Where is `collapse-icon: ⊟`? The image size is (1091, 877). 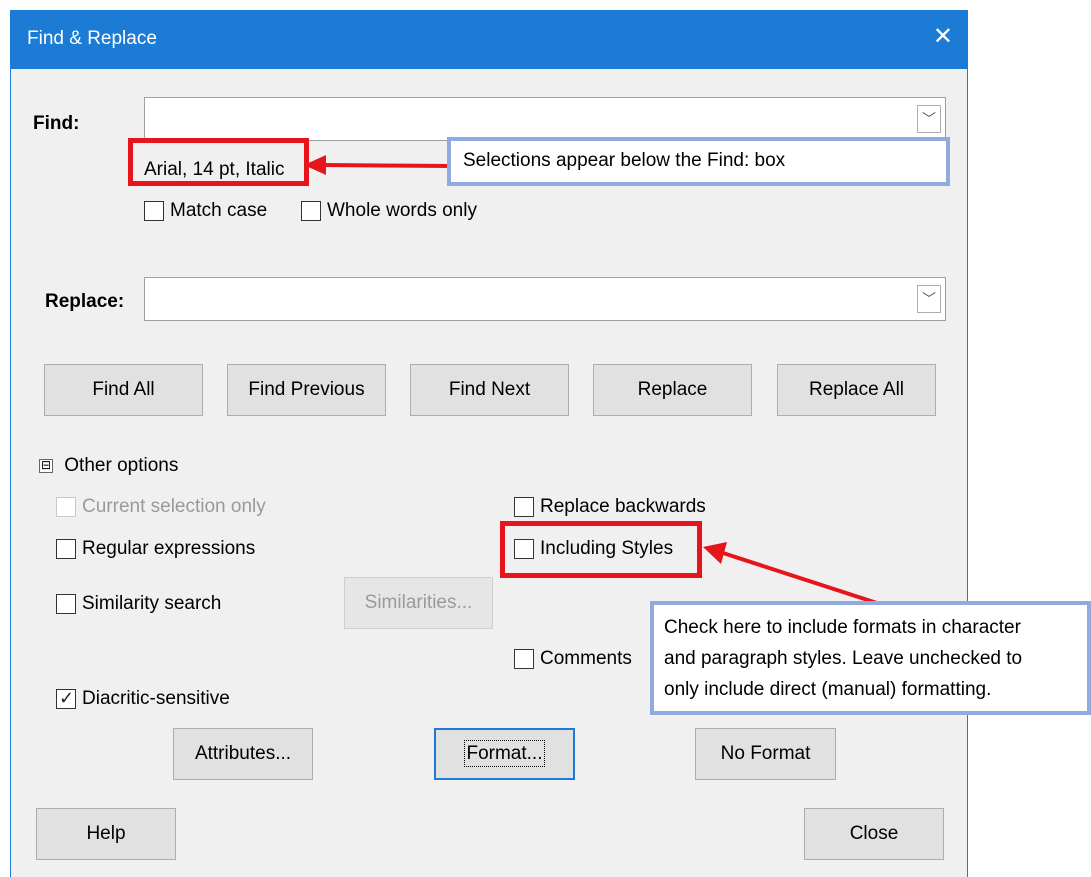
collapse-icon: ⊟ is located at coordinates (46, 466).